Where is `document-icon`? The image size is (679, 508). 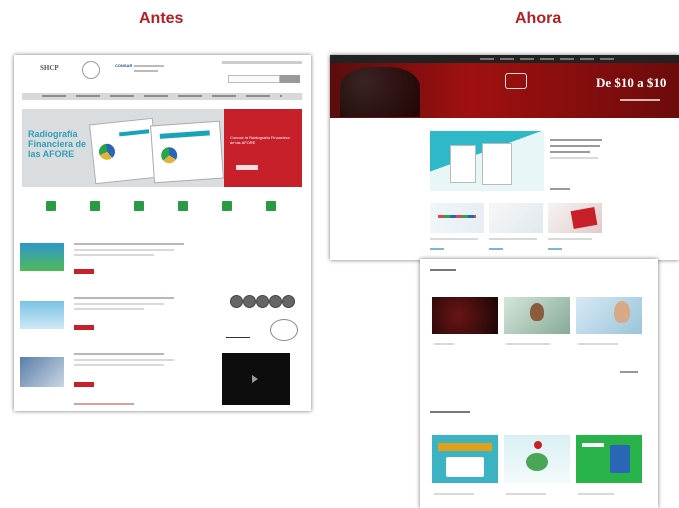
document-icon is located at coordinates (95, 206).